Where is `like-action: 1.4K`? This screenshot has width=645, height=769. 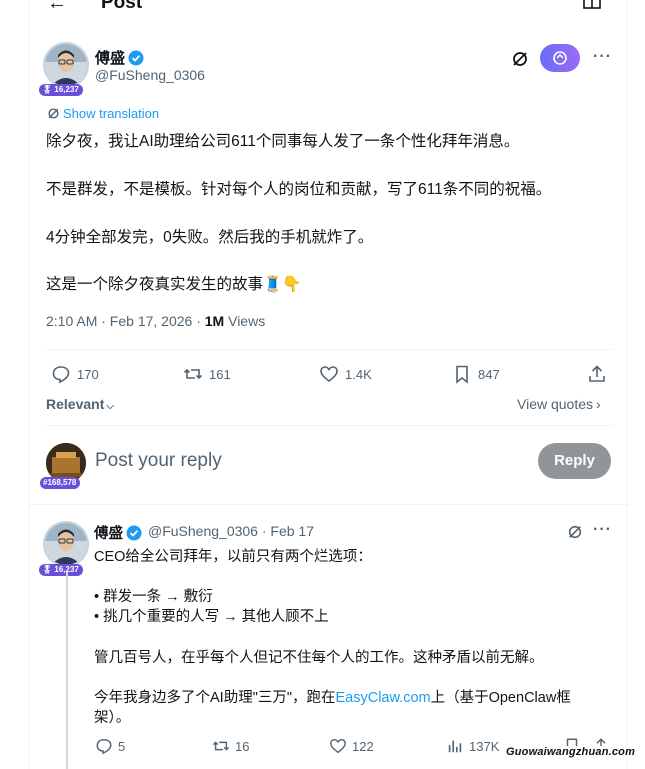 like-action: 1.4K is located at coordinates (345, 374).